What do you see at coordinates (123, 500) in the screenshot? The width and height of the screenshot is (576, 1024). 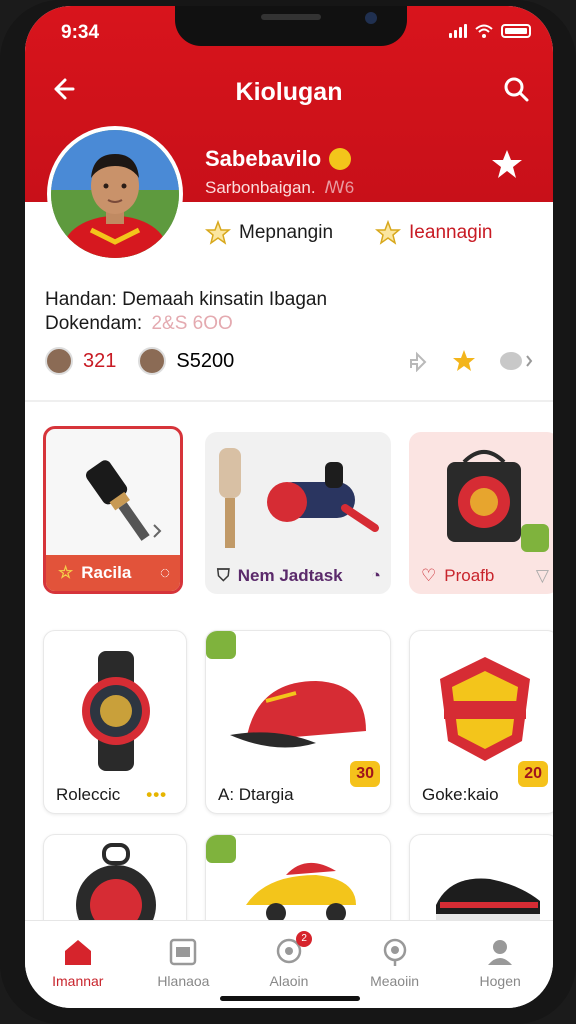 I see `torch-image` at bounding box center [123, 500].